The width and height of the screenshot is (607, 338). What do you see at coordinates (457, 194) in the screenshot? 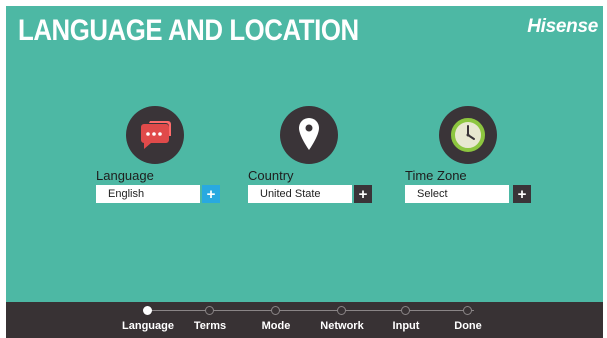
I see `time-zone-select: Select` at bounding box center [457, 194].